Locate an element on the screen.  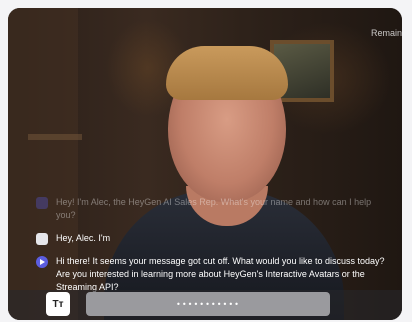
message-text: Hey, Alec. I'm is located at coordinates (83, 238).